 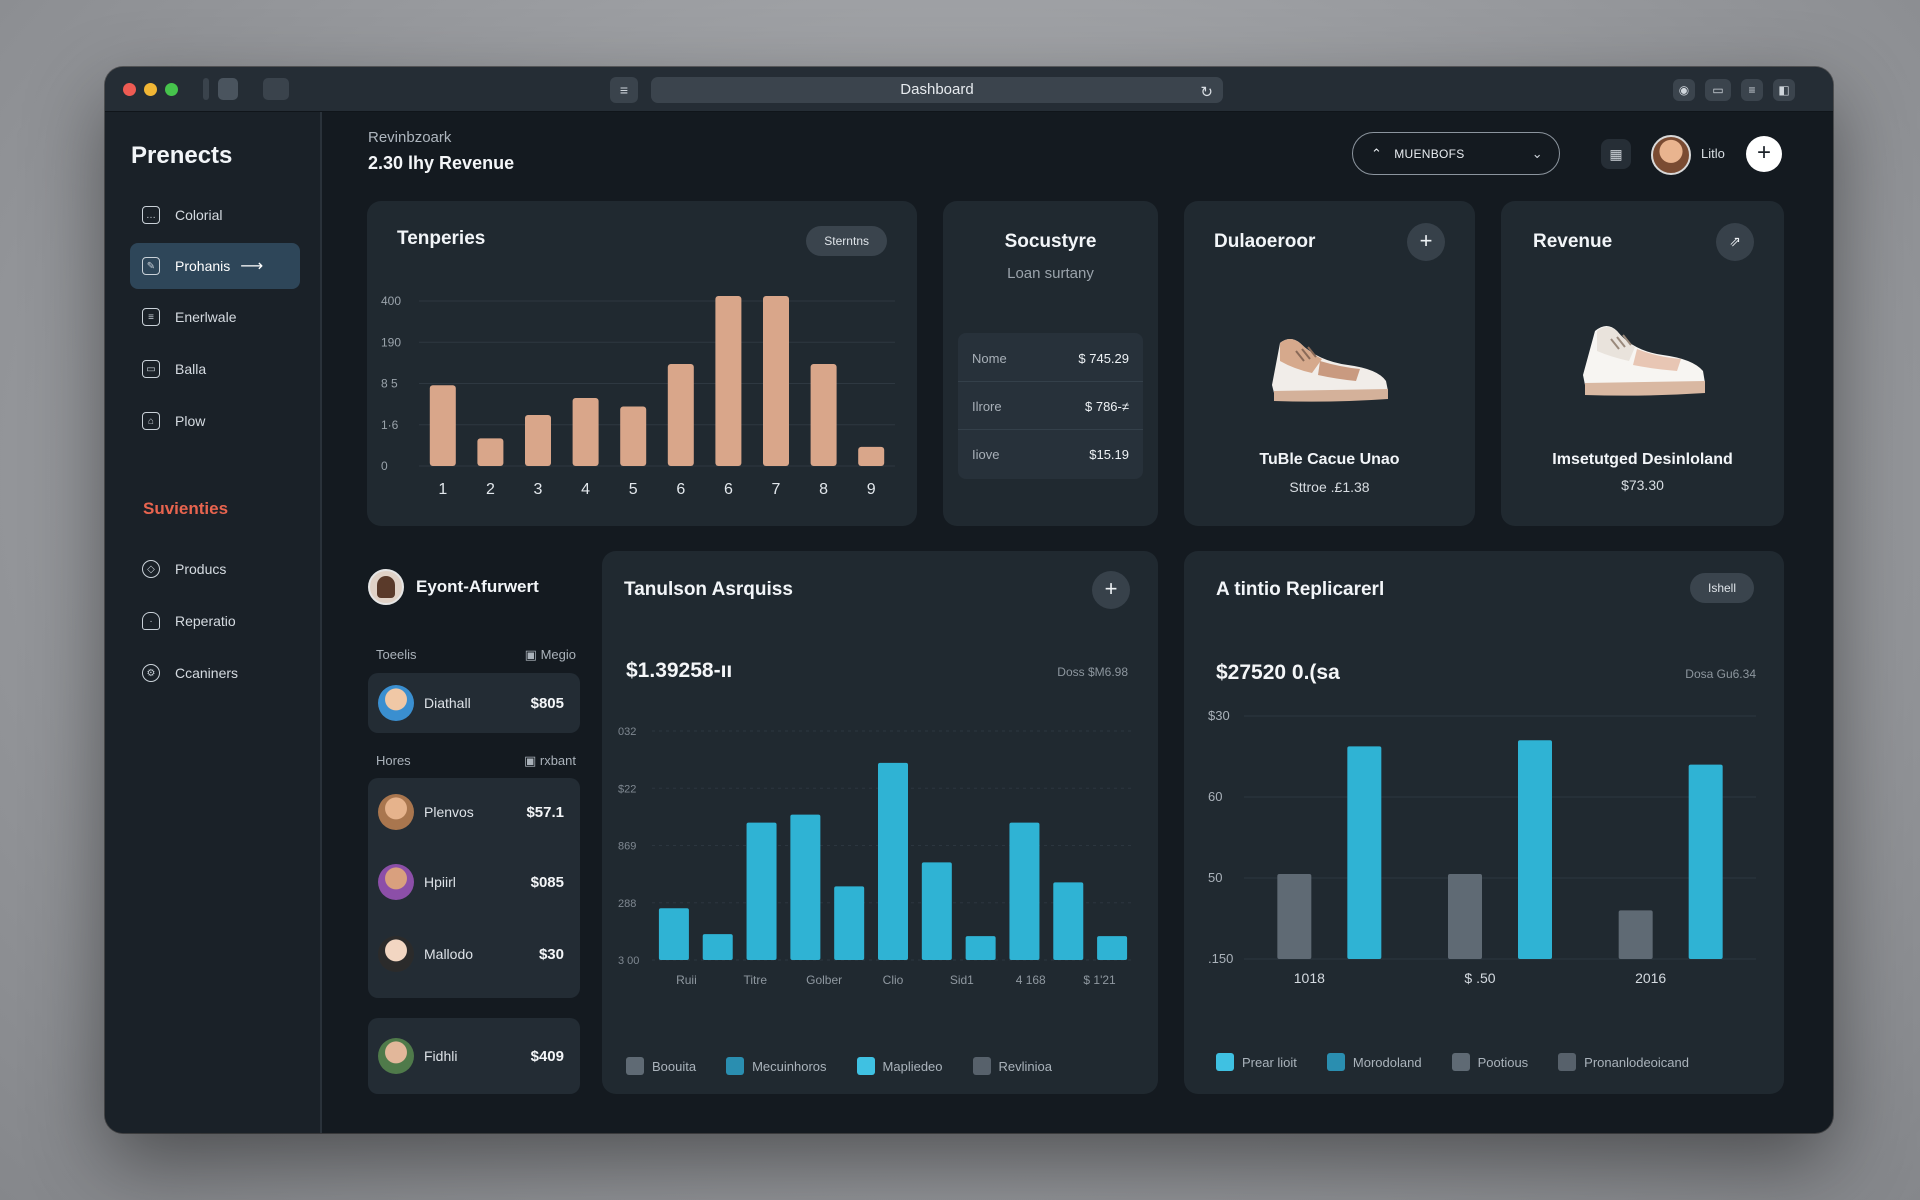 I want to click on shield-icon: ◉, so click(x=1684, y=90).